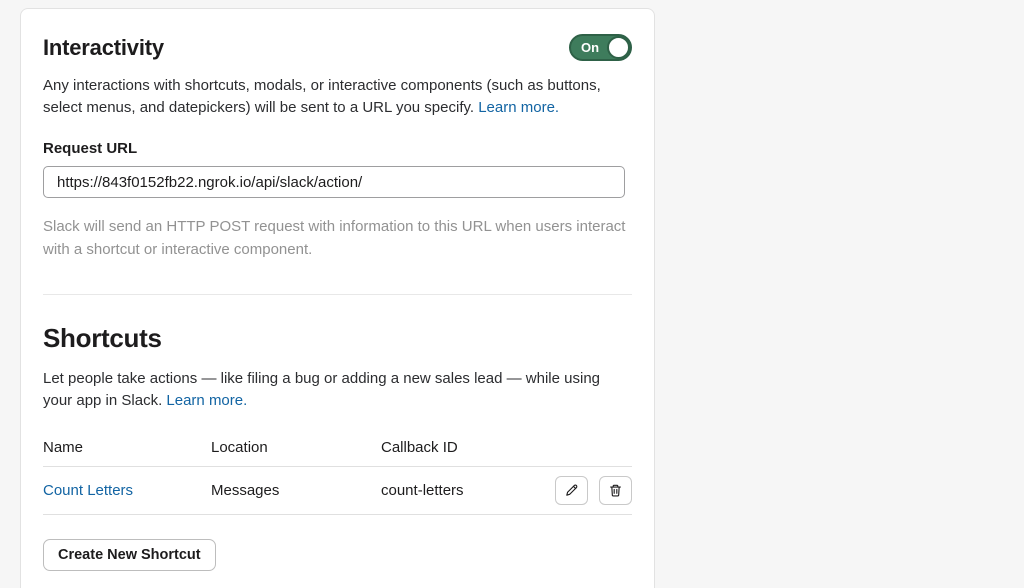  Describe the element at coordinates (422, 490) in the screenshot. I see `shortcut-callback-id-cell: count-letters` at that location.